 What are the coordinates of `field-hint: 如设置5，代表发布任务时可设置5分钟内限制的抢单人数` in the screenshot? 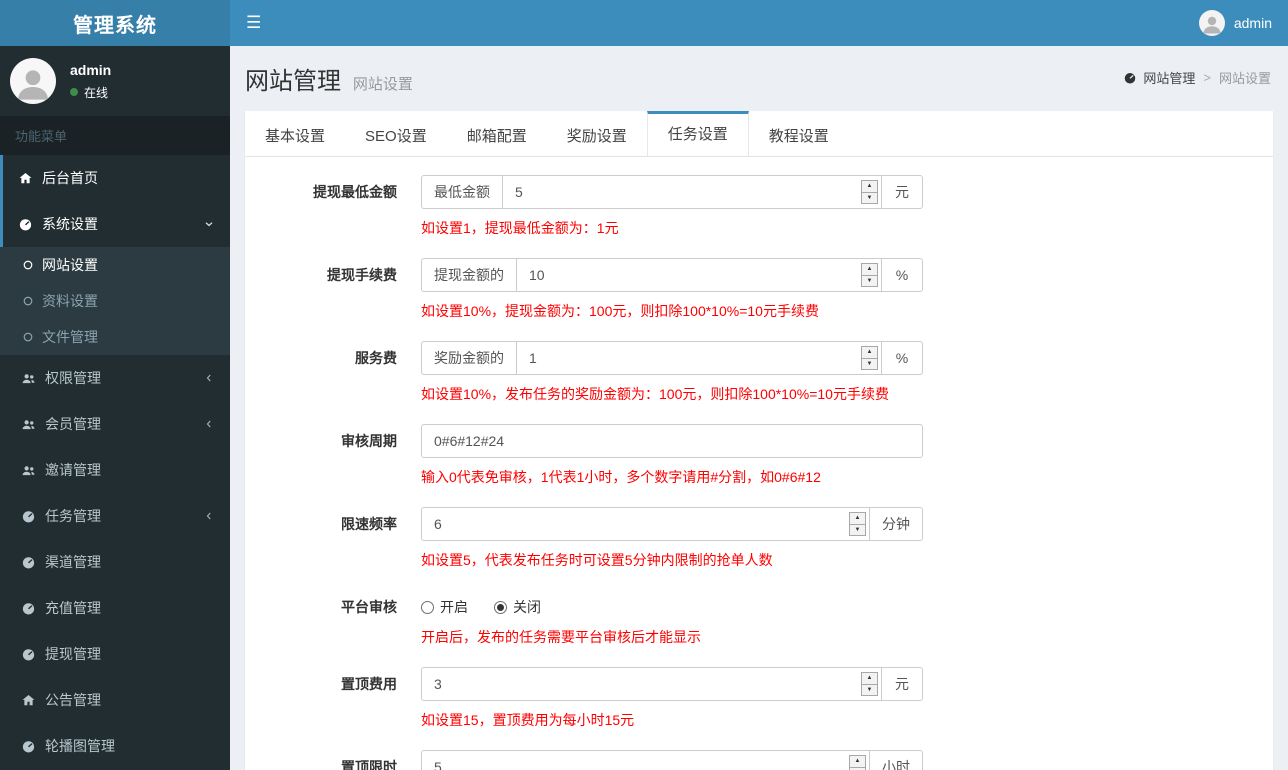 It's located at (597, 560).